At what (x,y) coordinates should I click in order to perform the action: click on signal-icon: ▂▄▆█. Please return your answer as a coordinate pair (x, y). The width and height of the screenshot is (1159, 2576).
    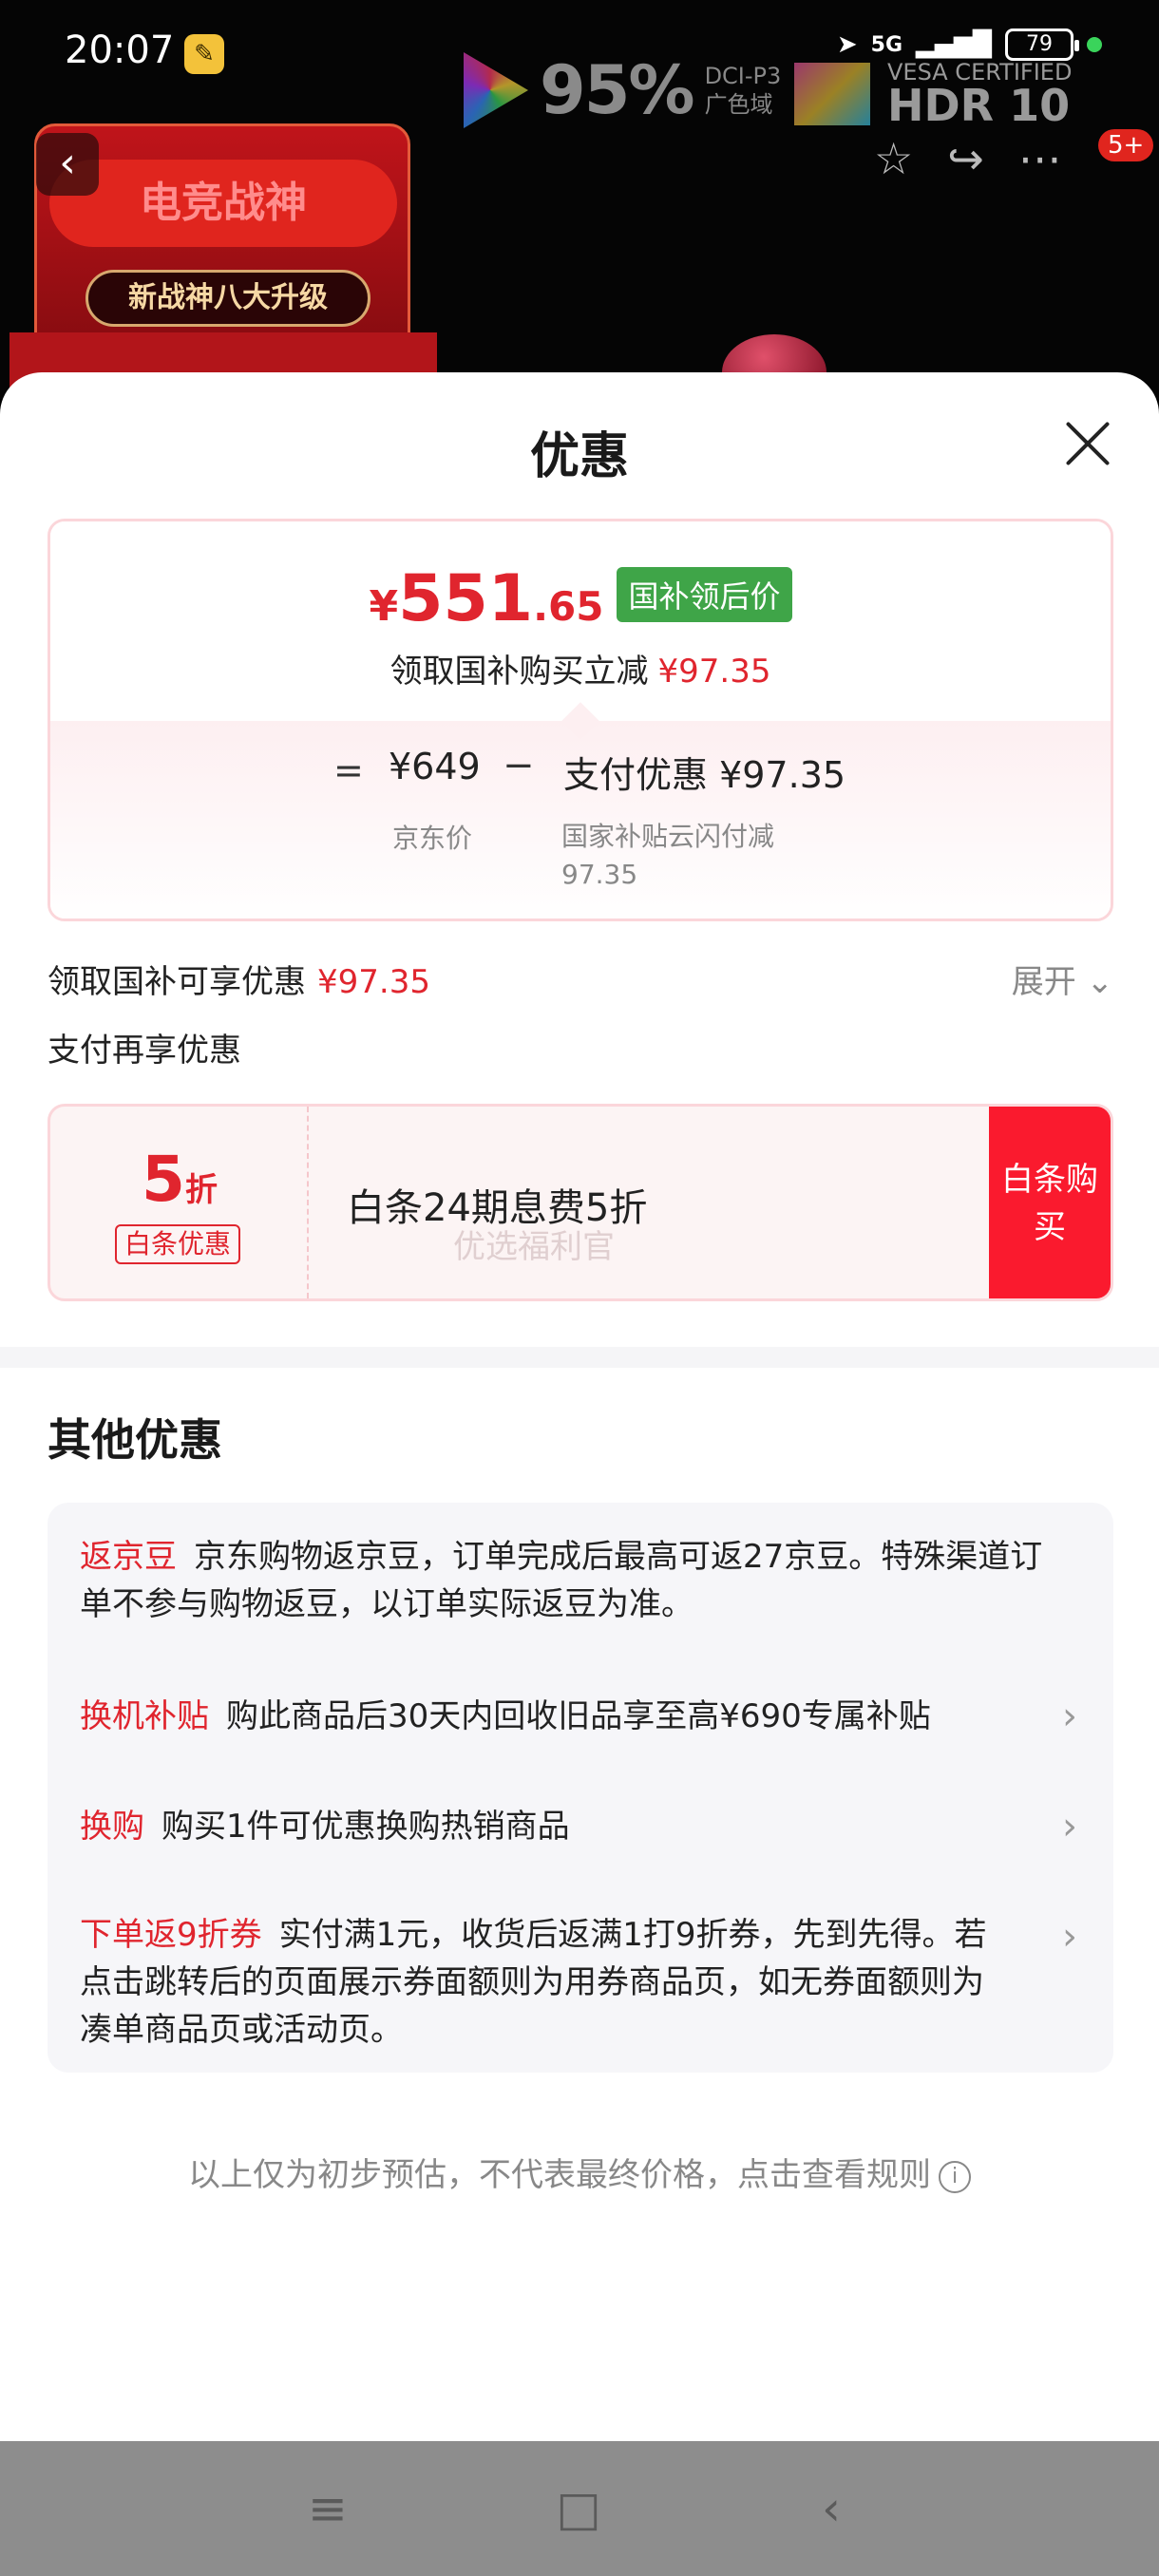
    Looking at the image, I should click on (954, 44).